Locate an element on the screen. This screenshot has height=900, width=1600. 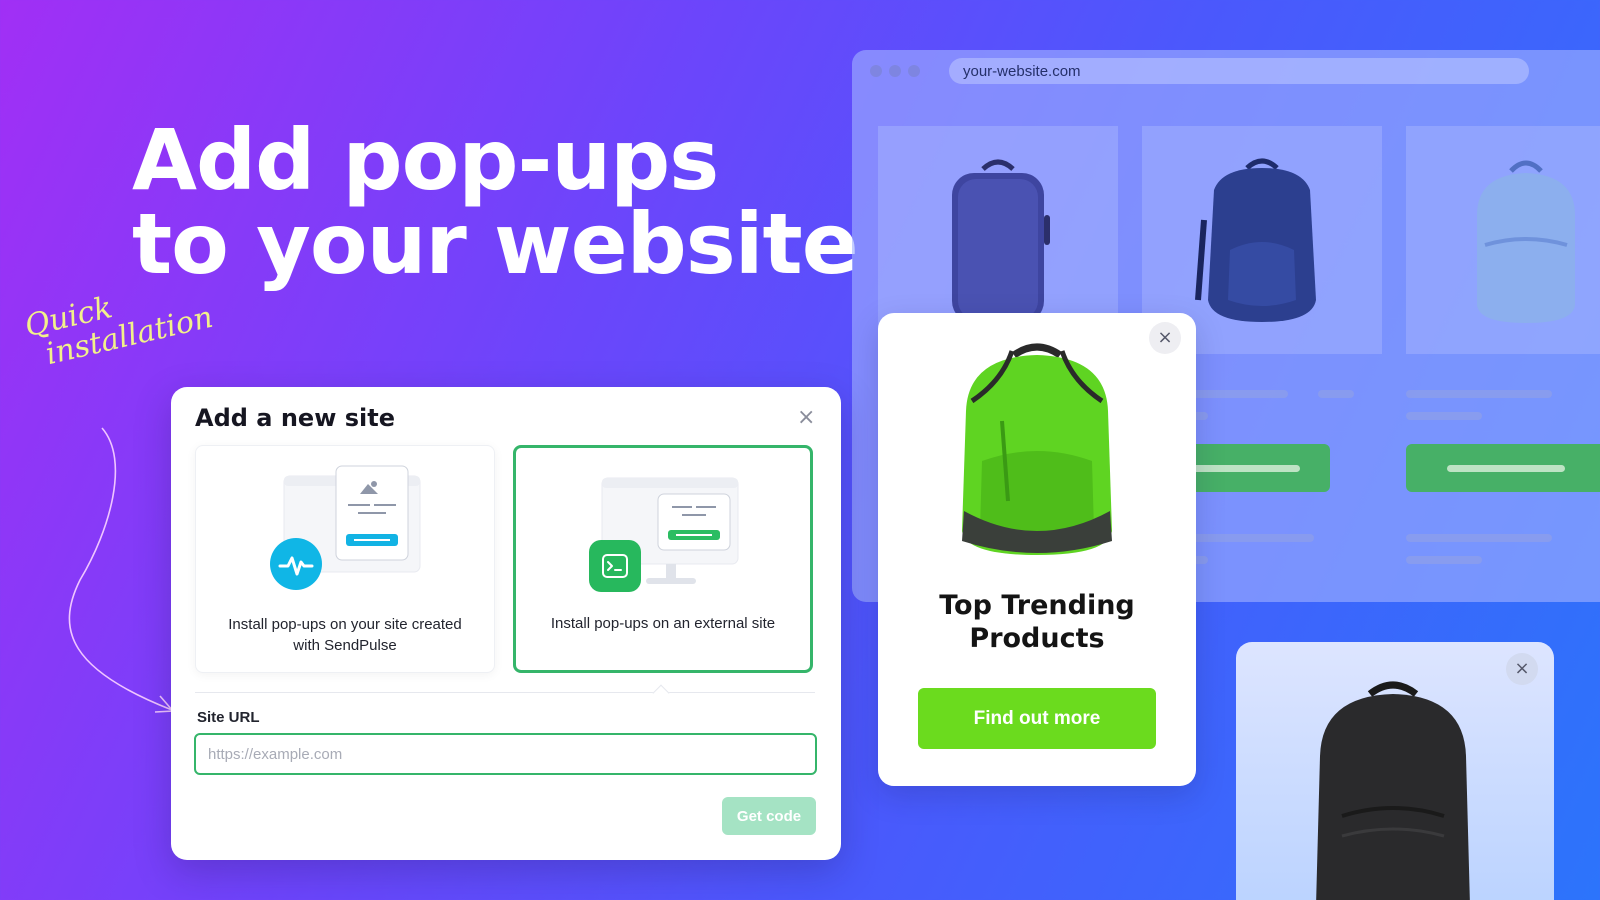
get-code-button: Get code is located at coordinates (769, 816).